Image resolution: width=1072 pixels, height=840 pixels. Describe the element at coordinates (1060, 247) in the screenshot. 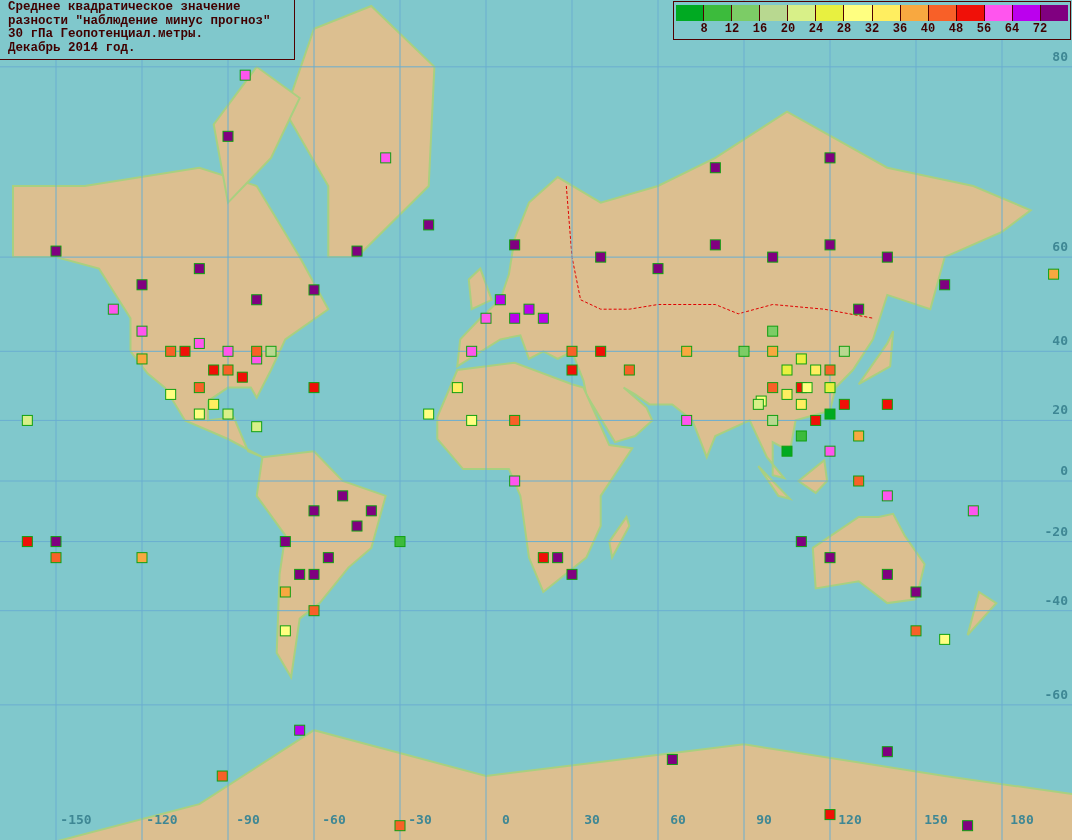

I see `latitude-label: 60` at that location.